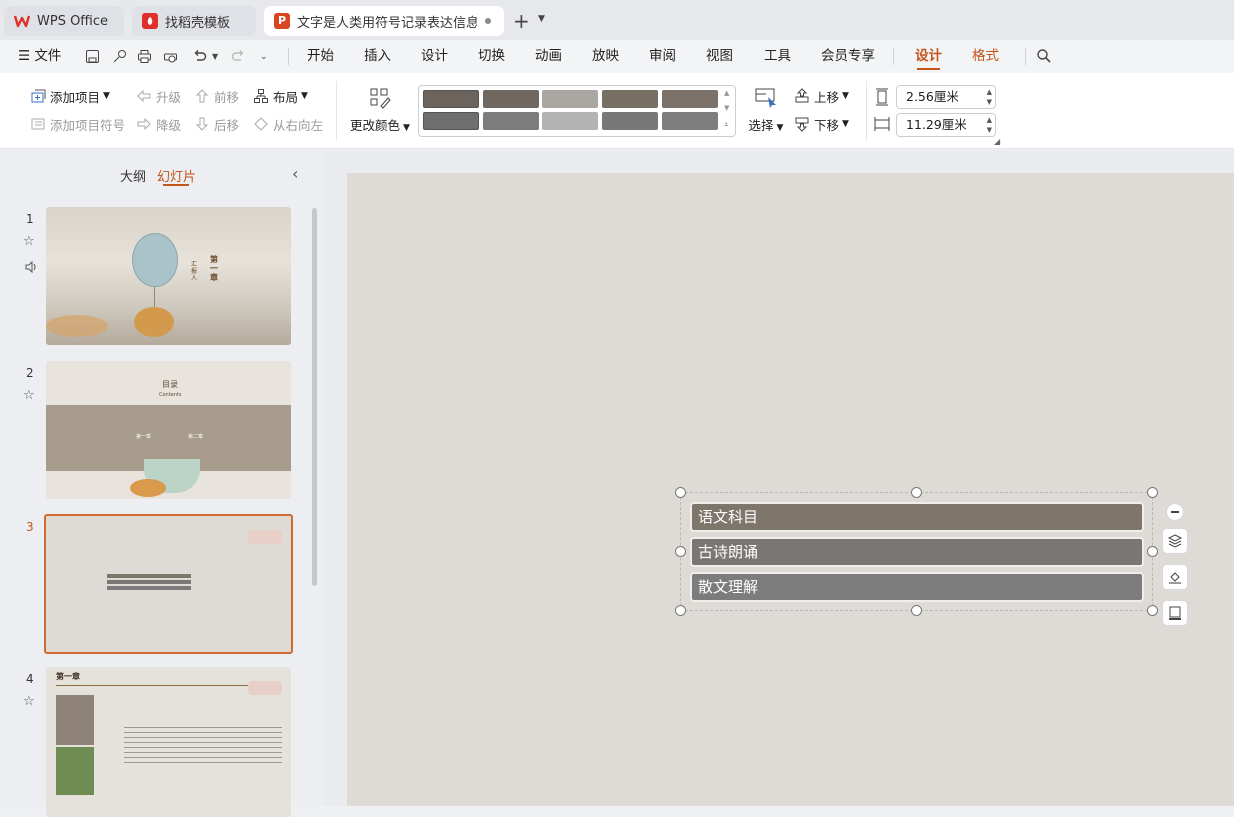  Describe the element at coordinates (821, 124) in the screenshot. I see `move-down-button: 下移 ▼` at that location.